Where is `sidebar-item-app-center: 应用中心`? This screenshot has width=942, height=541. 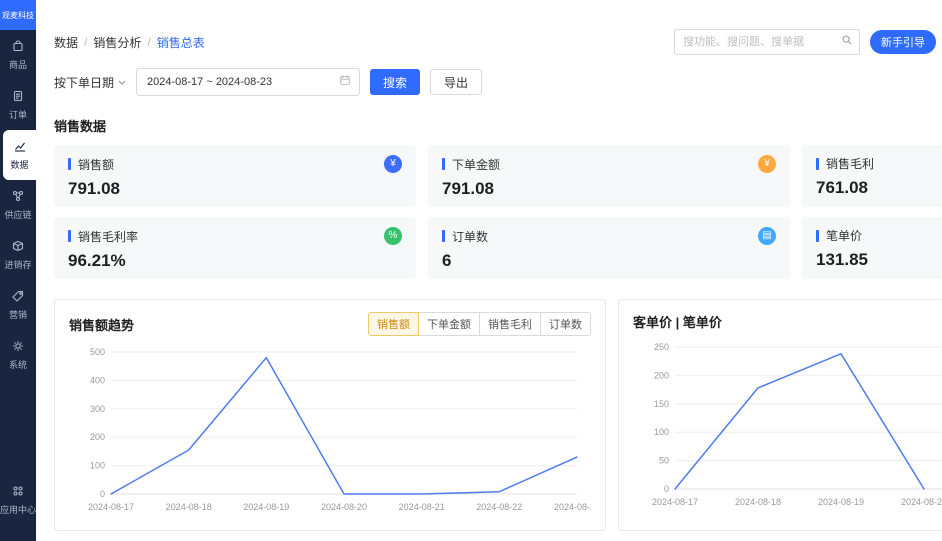
sidebar-item-app-center: 应用中心 is located at coordinates (18, 500).